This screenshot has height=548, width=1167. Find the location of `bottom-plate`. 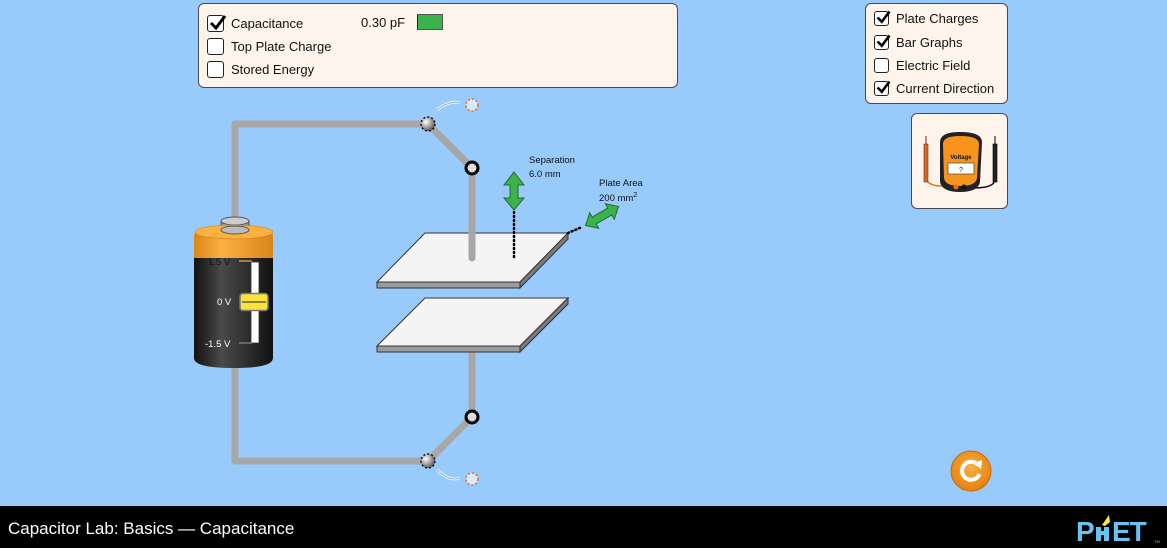

bottom-plate is located at coordinates (472, 325).